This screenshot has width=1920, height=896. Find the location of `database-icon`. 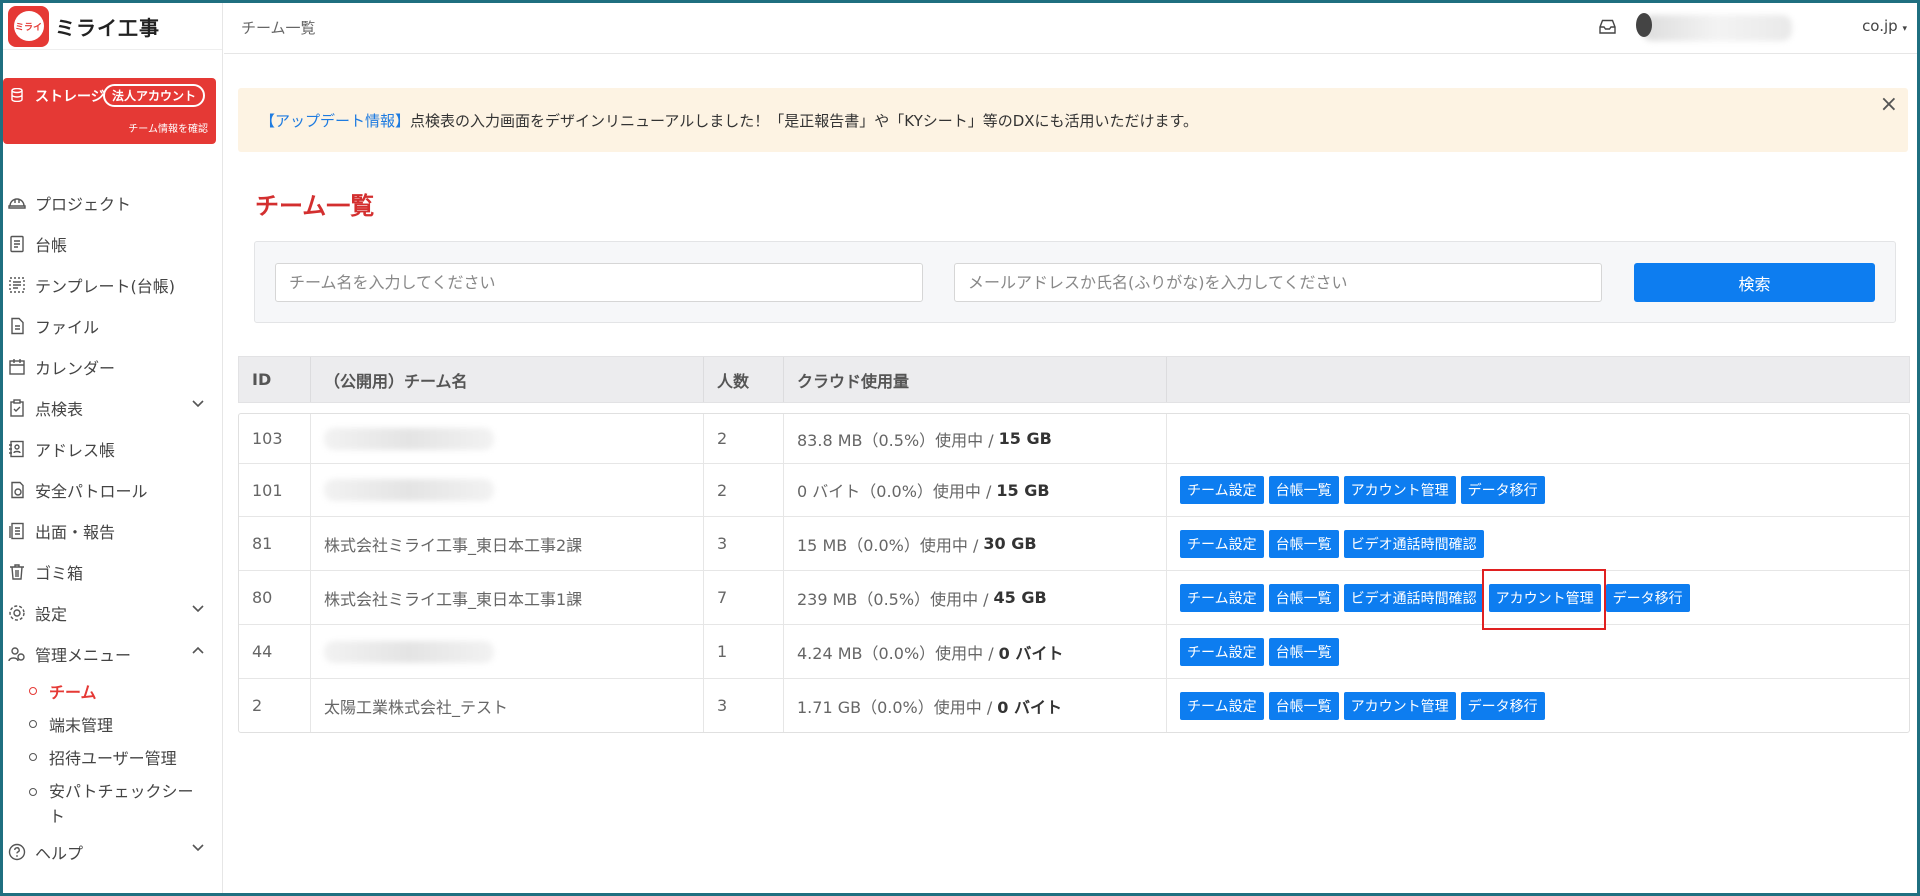

database-icon is located at coordinates (17, 95).